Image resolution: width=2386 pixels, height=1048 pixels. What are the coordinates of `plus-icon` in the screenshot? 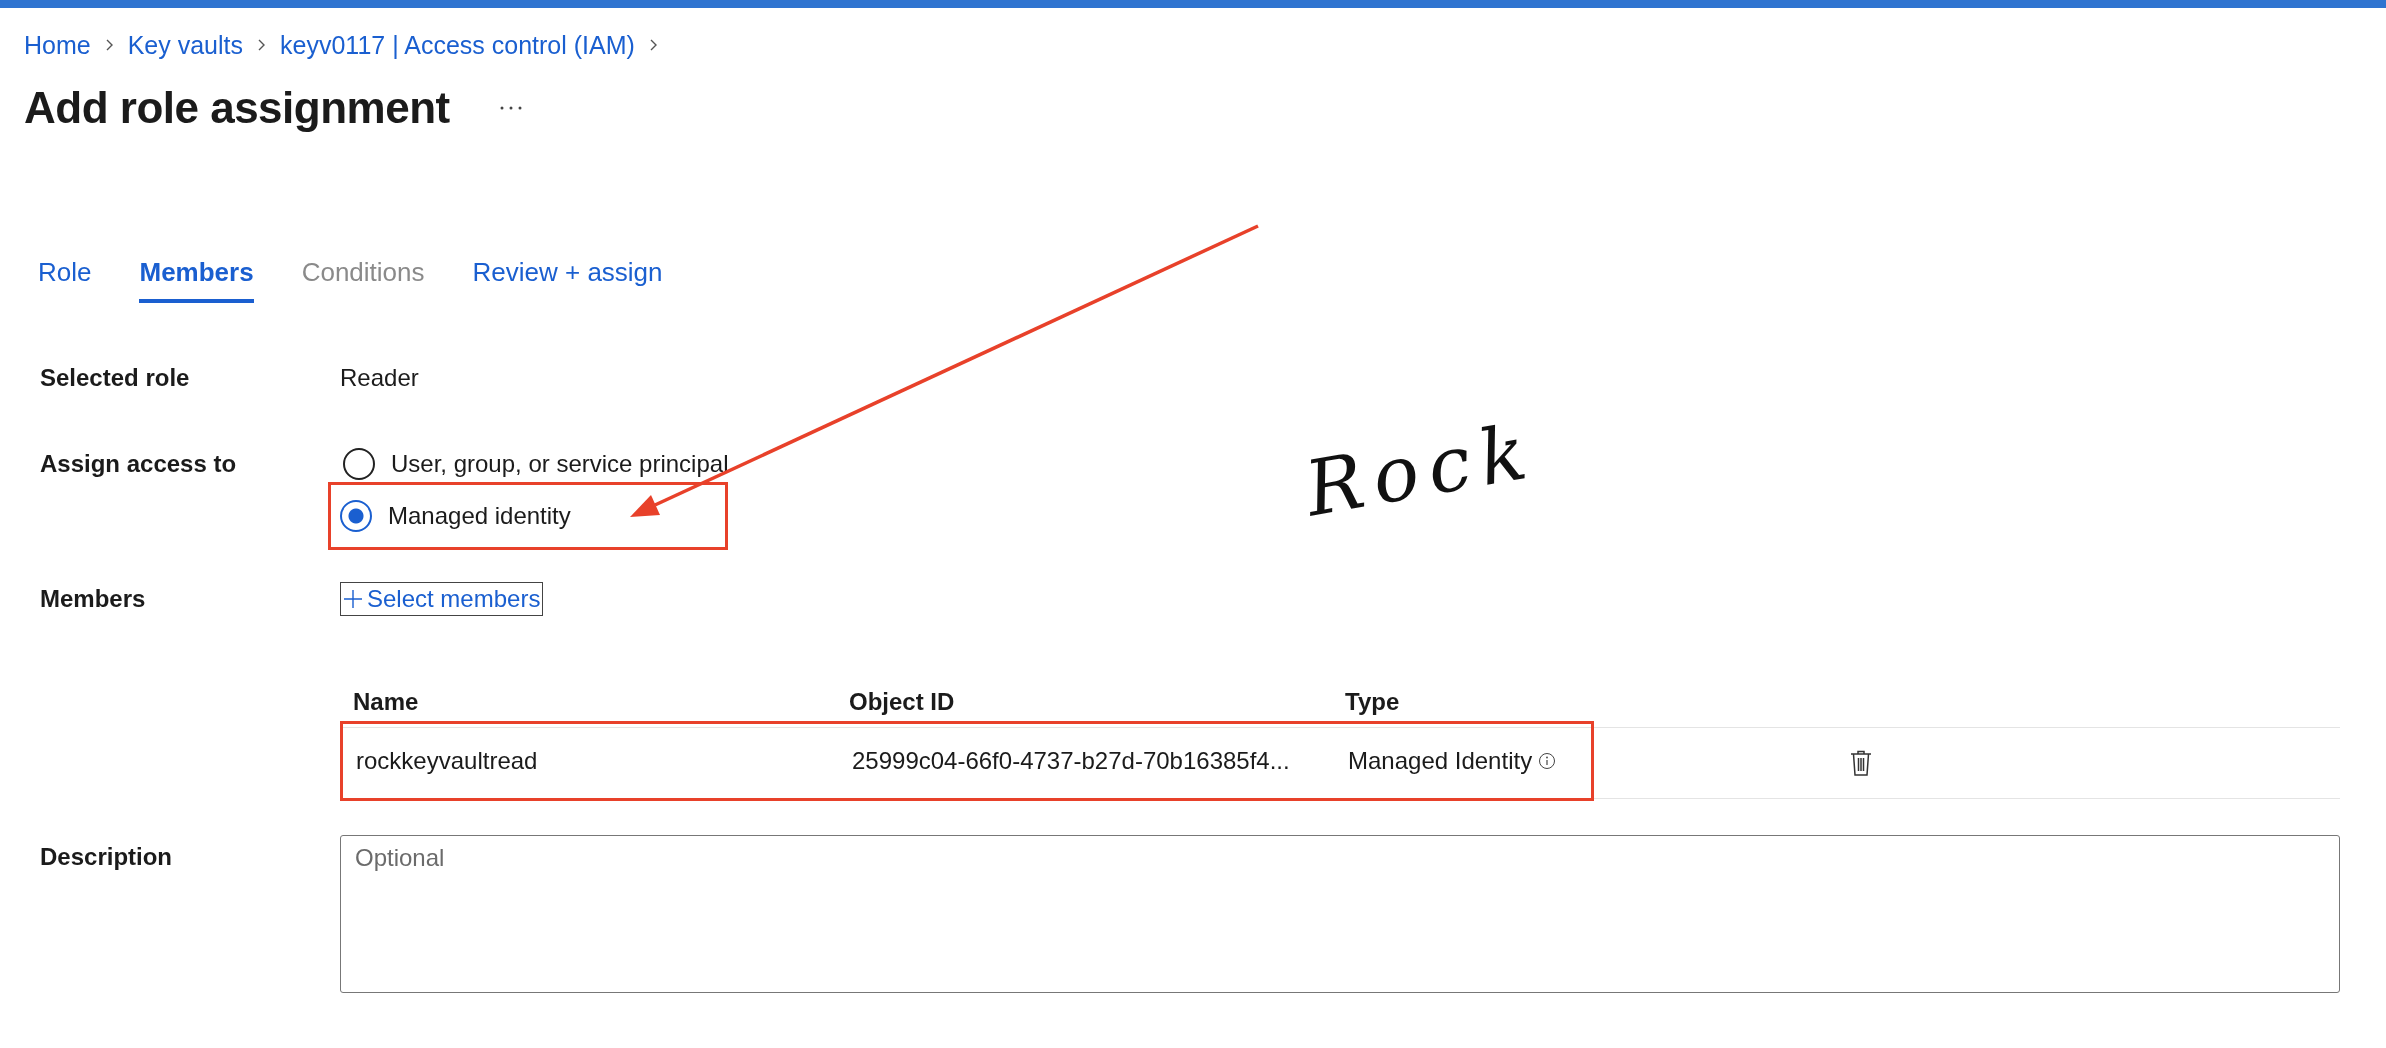 It's located at (353, 599).